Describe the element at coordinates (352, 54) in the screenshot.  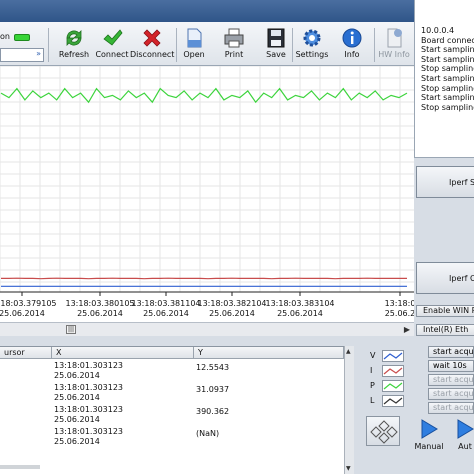
I see `info-label: Info` at that location.